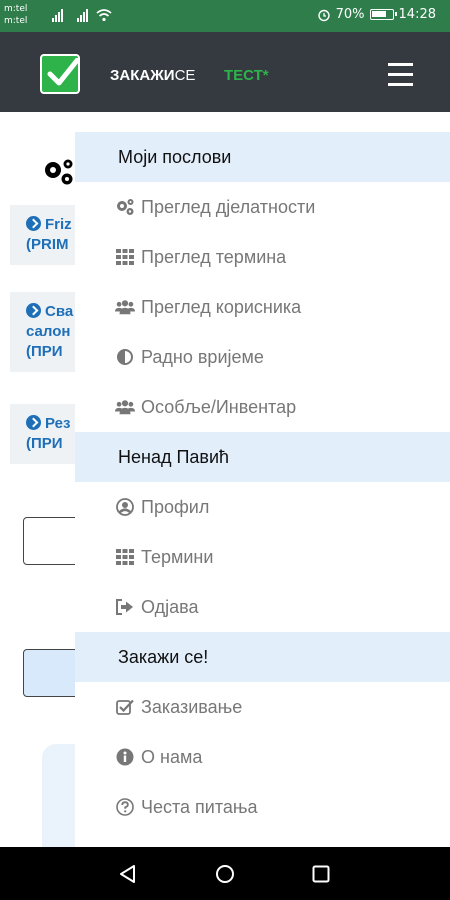  What do you see at coordinates (262, 557) in the screenshot?
I see `menu-item-terms: Термини` at bounding box center [262, 557].